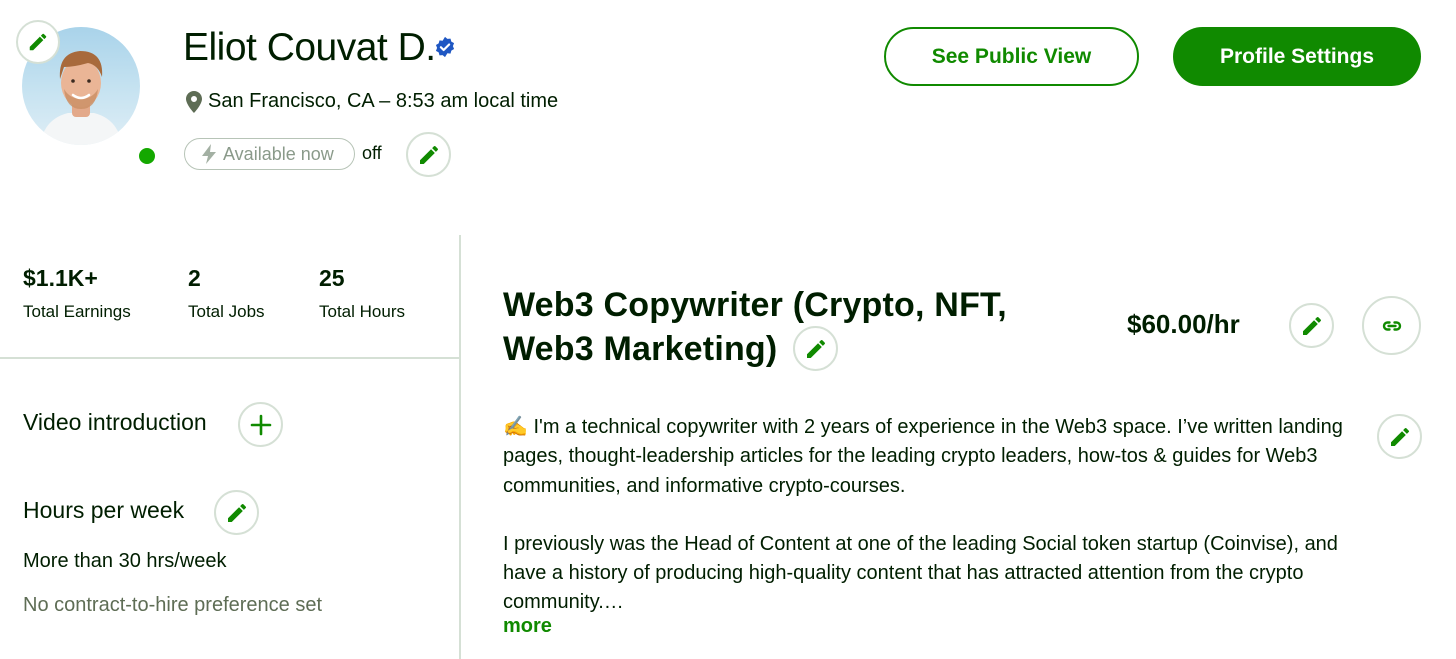 This screenshot has width=1456, height=659. What do you see at coordinates (383, 101) in the screenshot?
I see `location-text: San Francisco, CA – 8:53 am local time` at bounding box center [383, 101].